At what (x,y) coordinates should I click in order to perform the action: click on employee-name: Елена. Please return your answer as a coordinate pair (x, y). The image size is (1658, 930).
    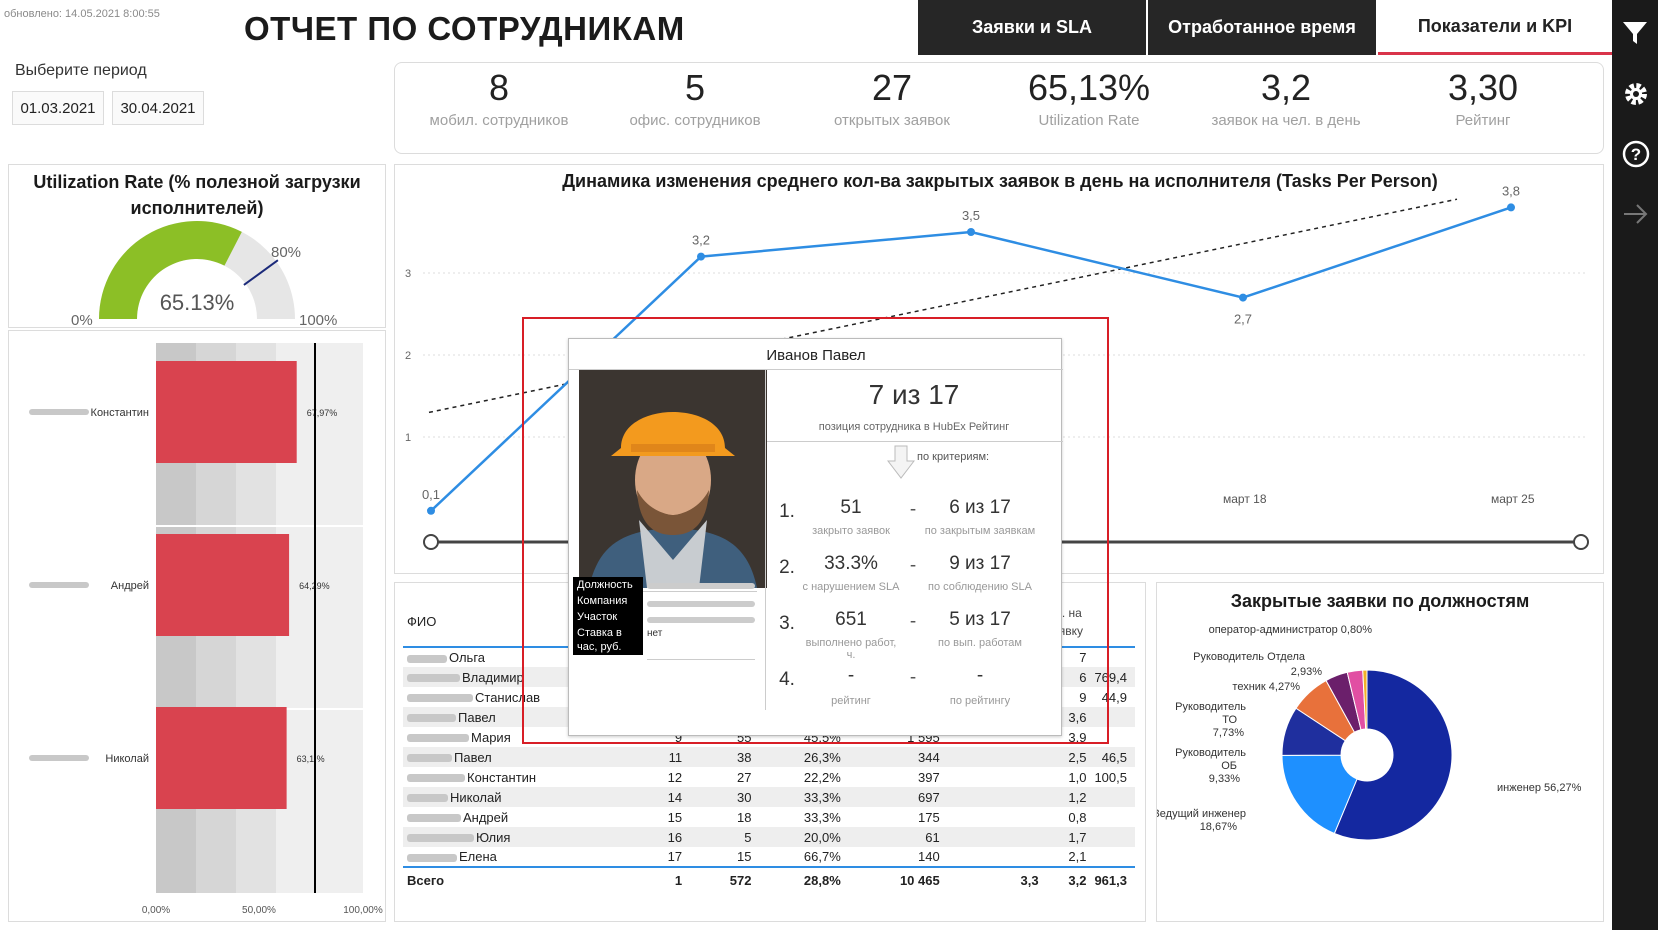
    Looking at the image, I should click on (478, 856).